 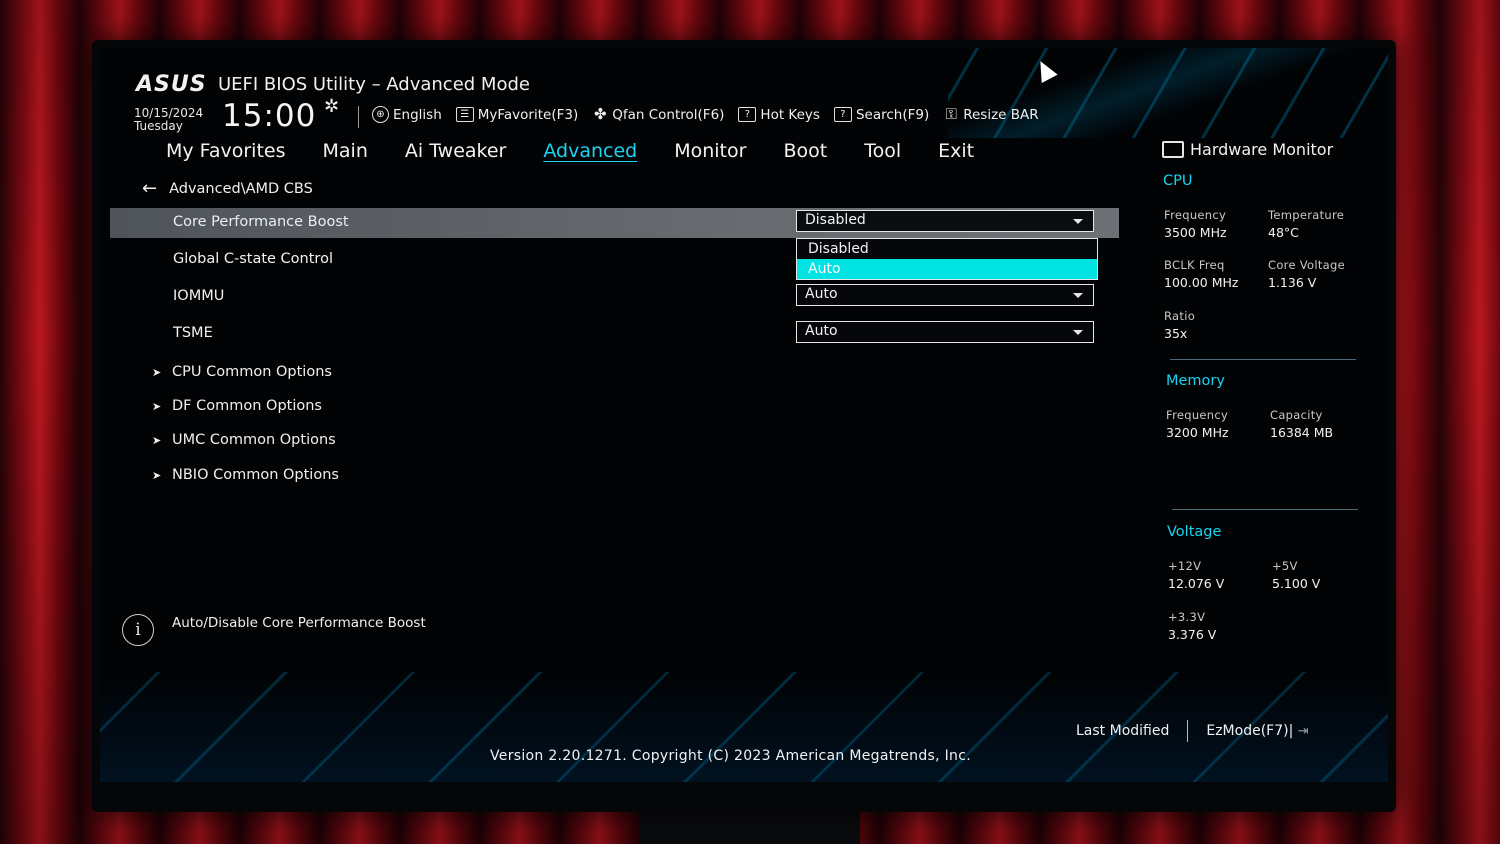 What do you see at coordinates (947, 249) in the screenshot?
I see `dropdown-option-disabled: Disabled` at bounding box center [947, 249].